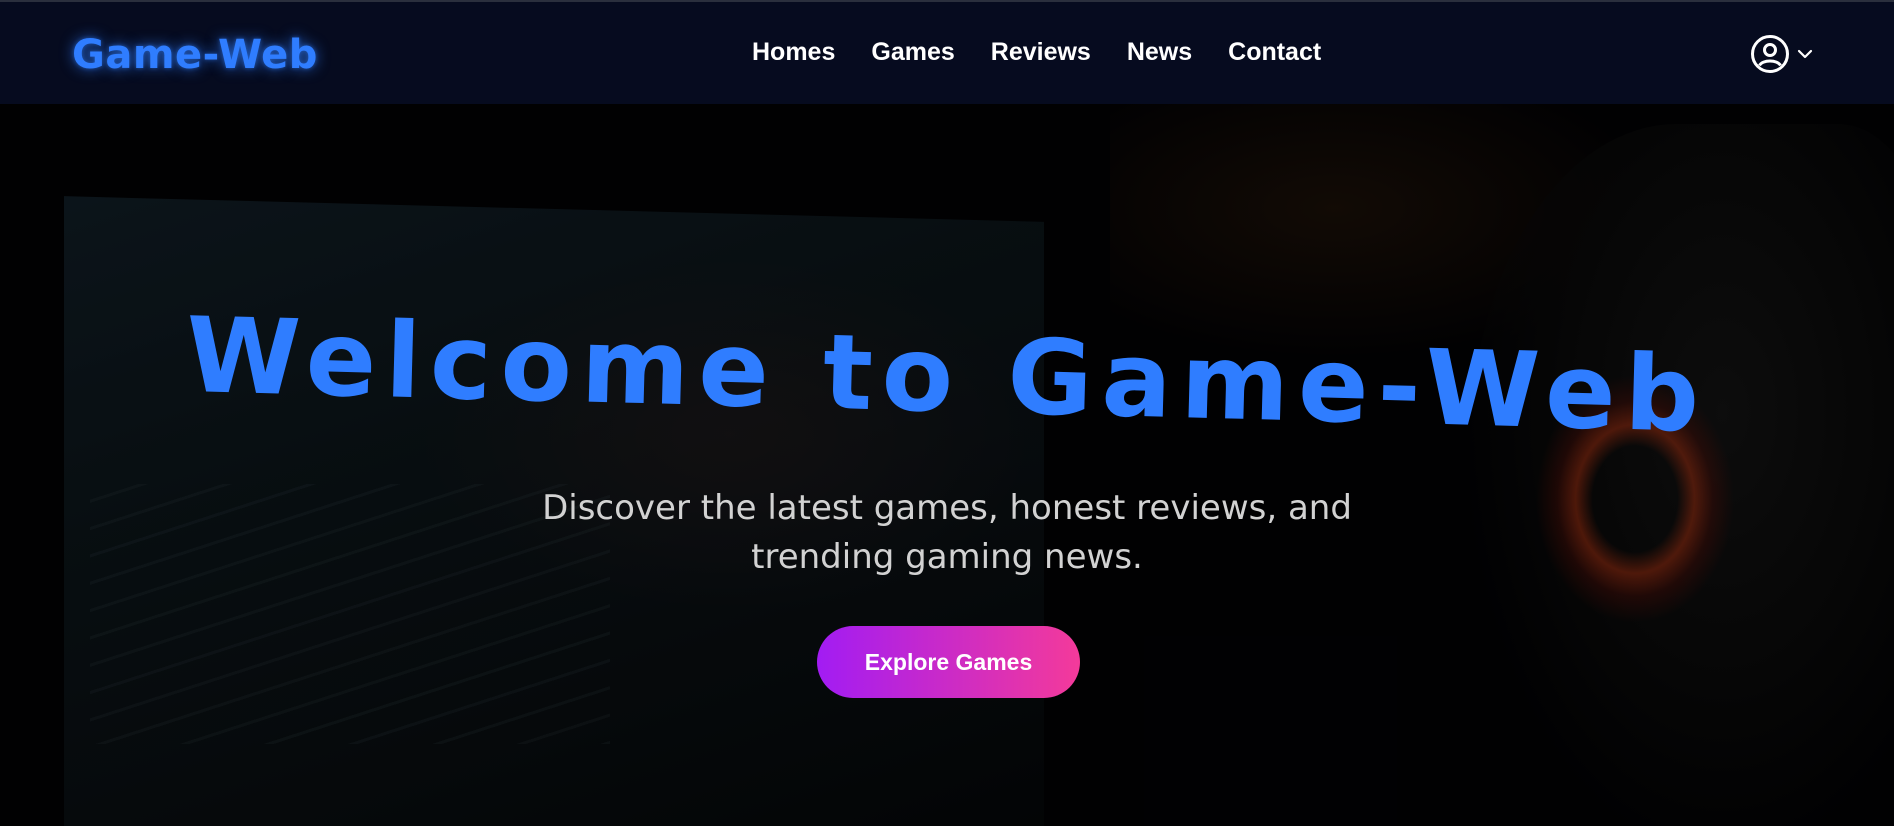 Image resolution: width=1894 pixels, height=826 pixels. What do you see at coordinates (793, 52) in the screenshot?
I see `nav-link-homes: Homes` at bounding box center [793, 52].